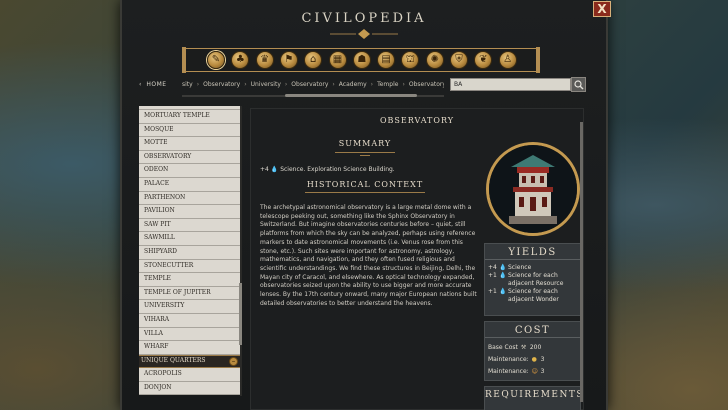 This screenshot has height=410, width=728. Describe the element at coordinates (264, 60) in the screenshot. I see `cup-icon: ♛` at that location.